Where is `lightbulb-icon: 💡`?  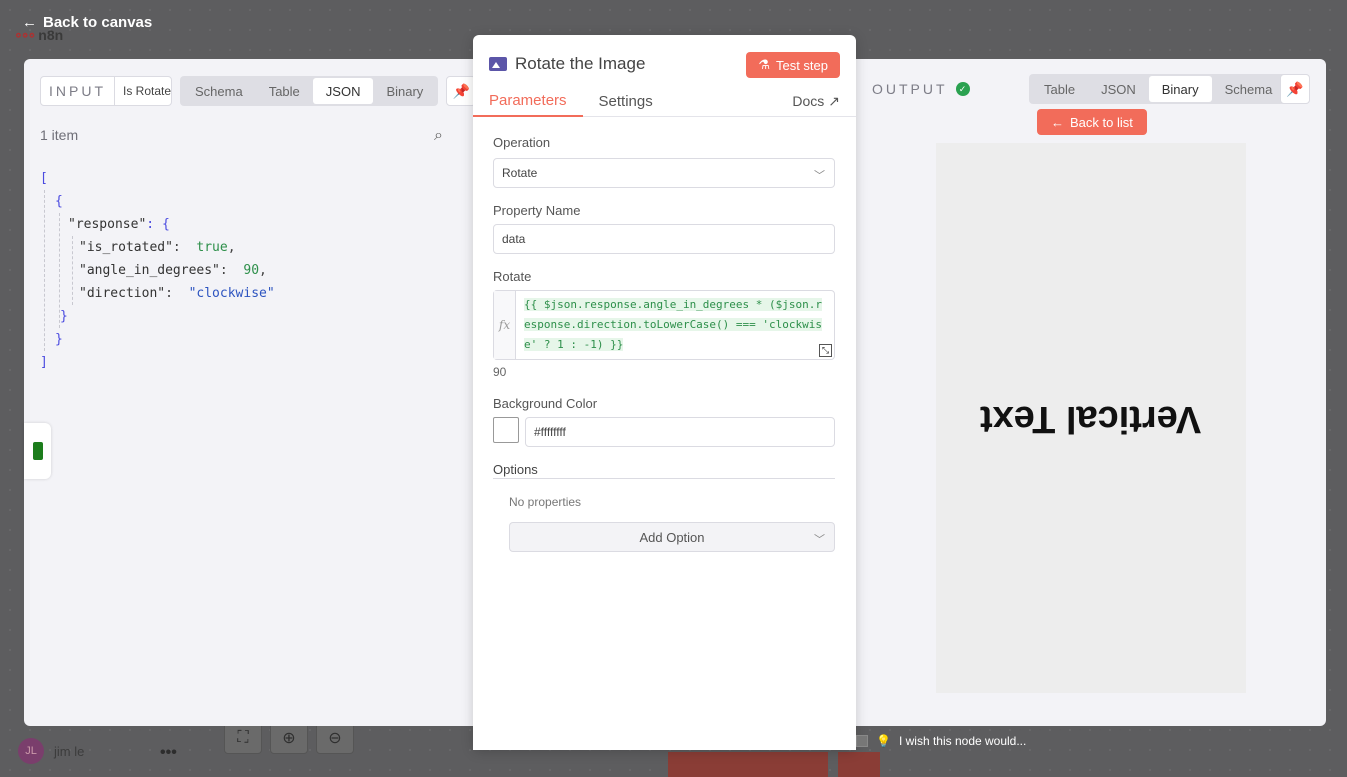 lightbulb-icon: 💡 is located at coordinates (883, 741).